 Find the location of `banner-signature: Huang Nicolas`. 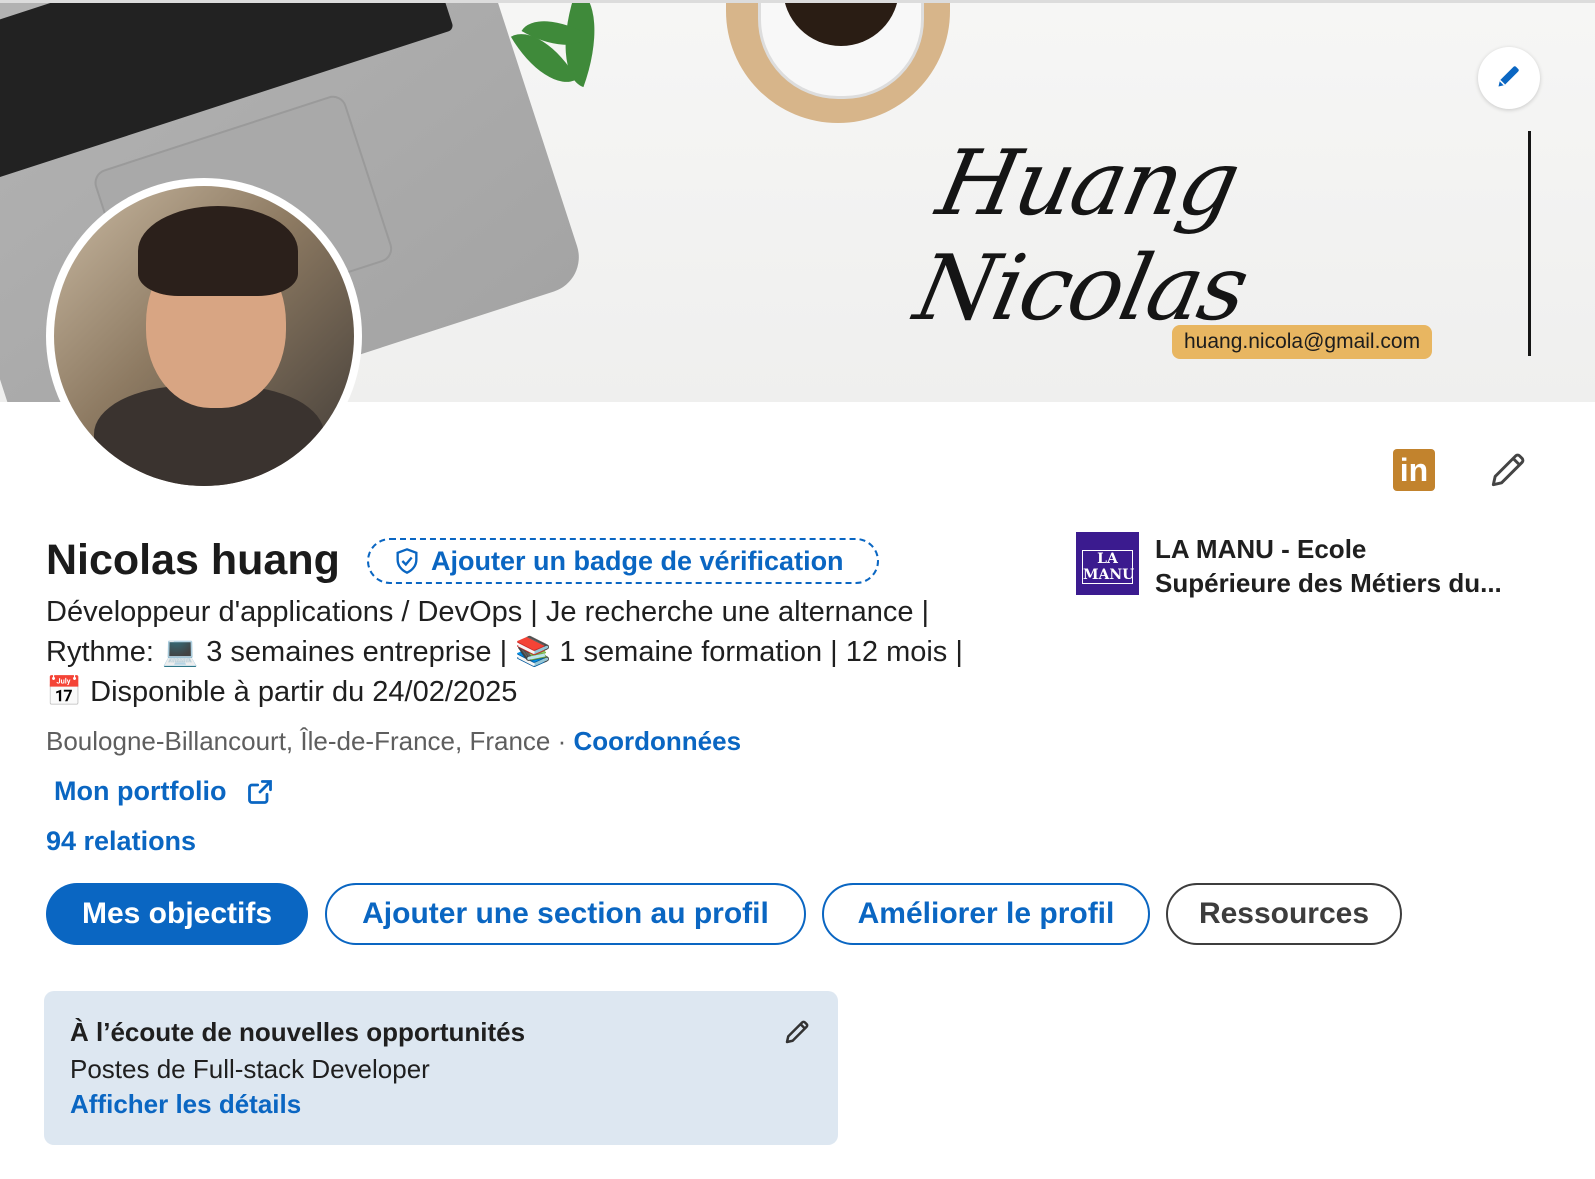

banner-signature: Huang Nicolas is located at coordinates (1081, 236).